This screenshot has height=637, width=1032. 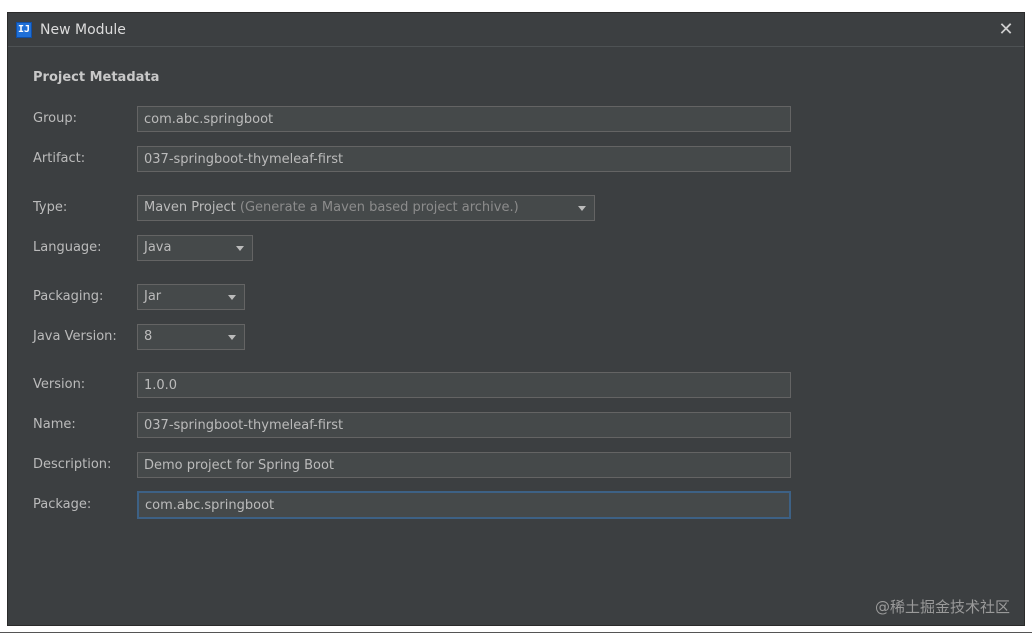 I want to click on close-icon: ✕, so click(x=1006, y=30).